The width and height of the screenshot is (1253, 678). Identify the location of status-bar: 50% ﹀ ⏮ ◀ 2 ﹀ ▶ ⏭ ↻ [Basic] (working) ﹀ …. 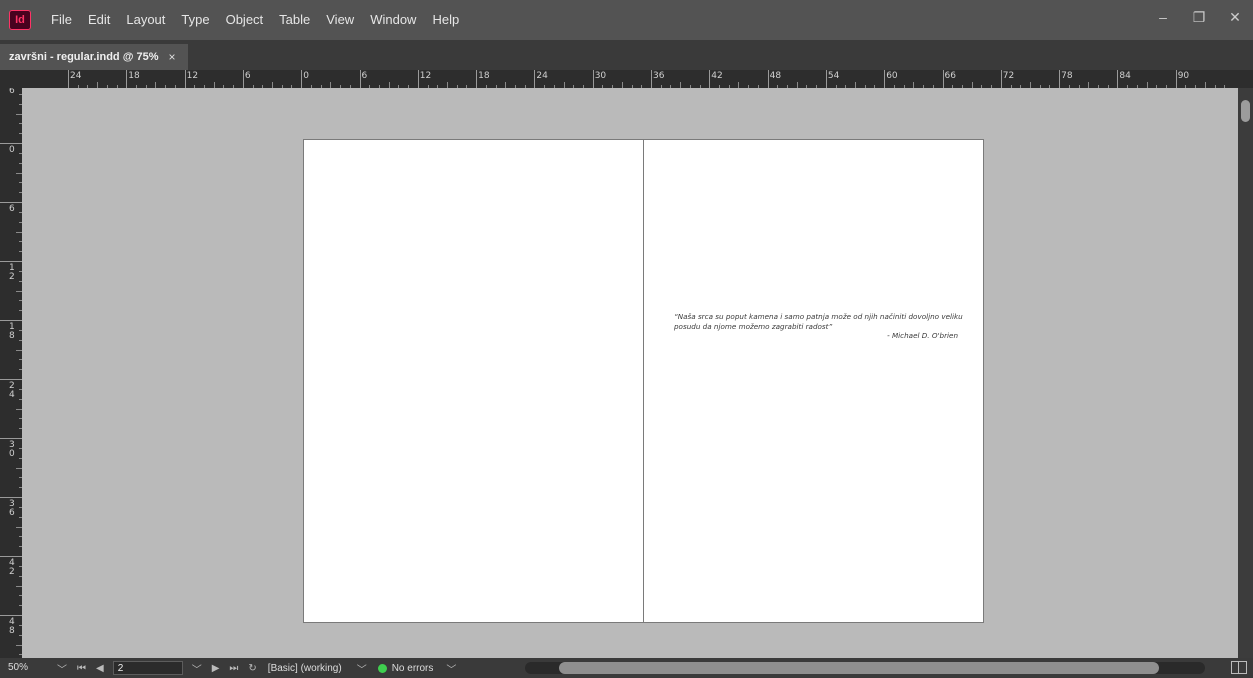
(626, 668).